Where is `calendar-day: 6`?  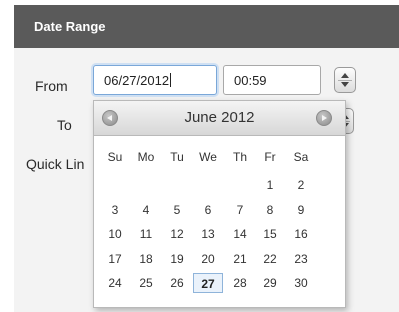 calendar-day: 6 is located at coordinates (208, 210).